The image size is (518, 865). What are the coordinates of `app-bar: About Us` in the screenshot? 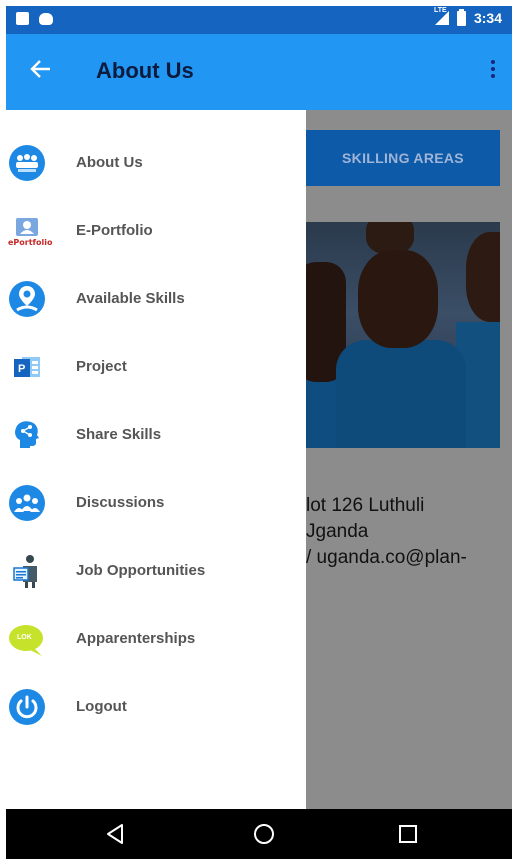 It's located at (259, 72).